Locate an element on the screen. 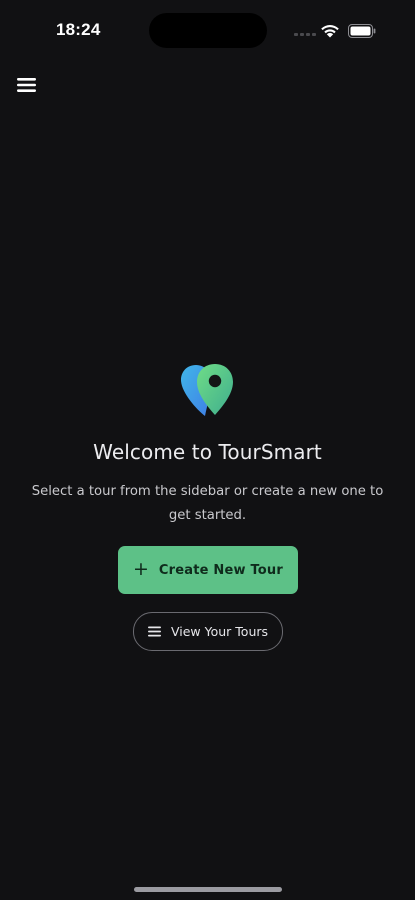 The height and width of the screenshot is (900, 415). menu-button is located at coordinates (27, 85).